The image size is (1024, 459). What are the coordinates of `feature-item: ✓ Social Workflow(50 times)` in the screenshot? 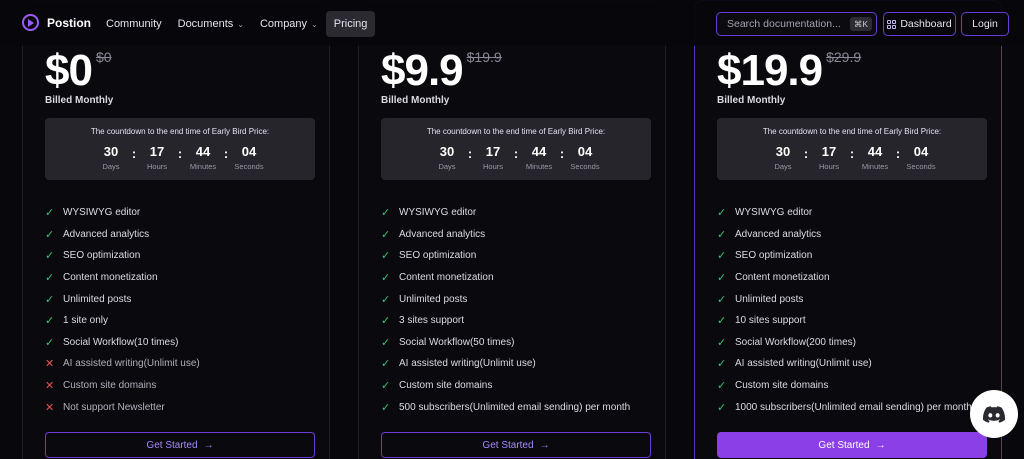 It's located at (505, 343).